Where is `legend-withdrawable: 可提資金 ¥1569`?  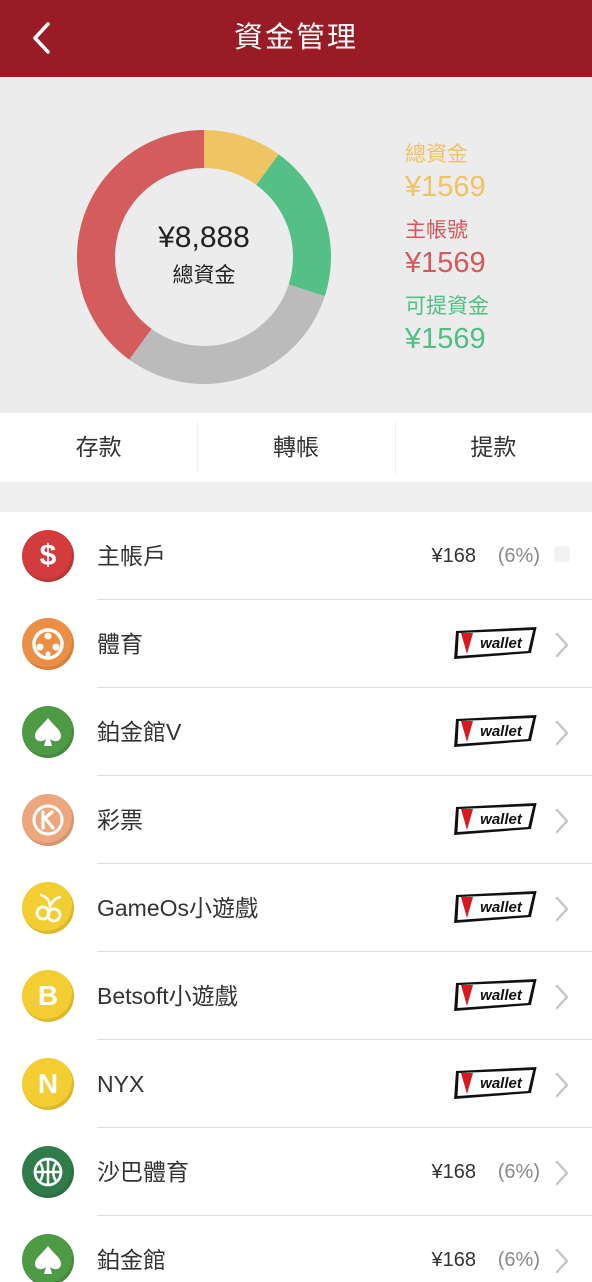 legend-withdrawable: 可提資金 ¥1569 is located at coordinates (447, 331).